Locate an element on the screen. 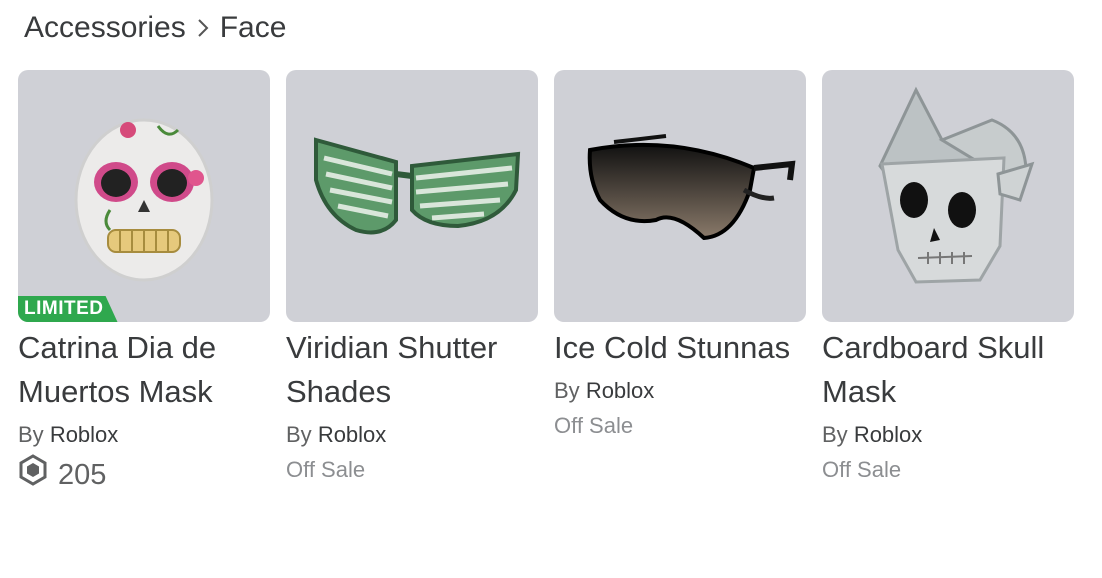 The height and width of the screenshot is (578, 1102). item-price: 205 is located at coordinates (144, 474).